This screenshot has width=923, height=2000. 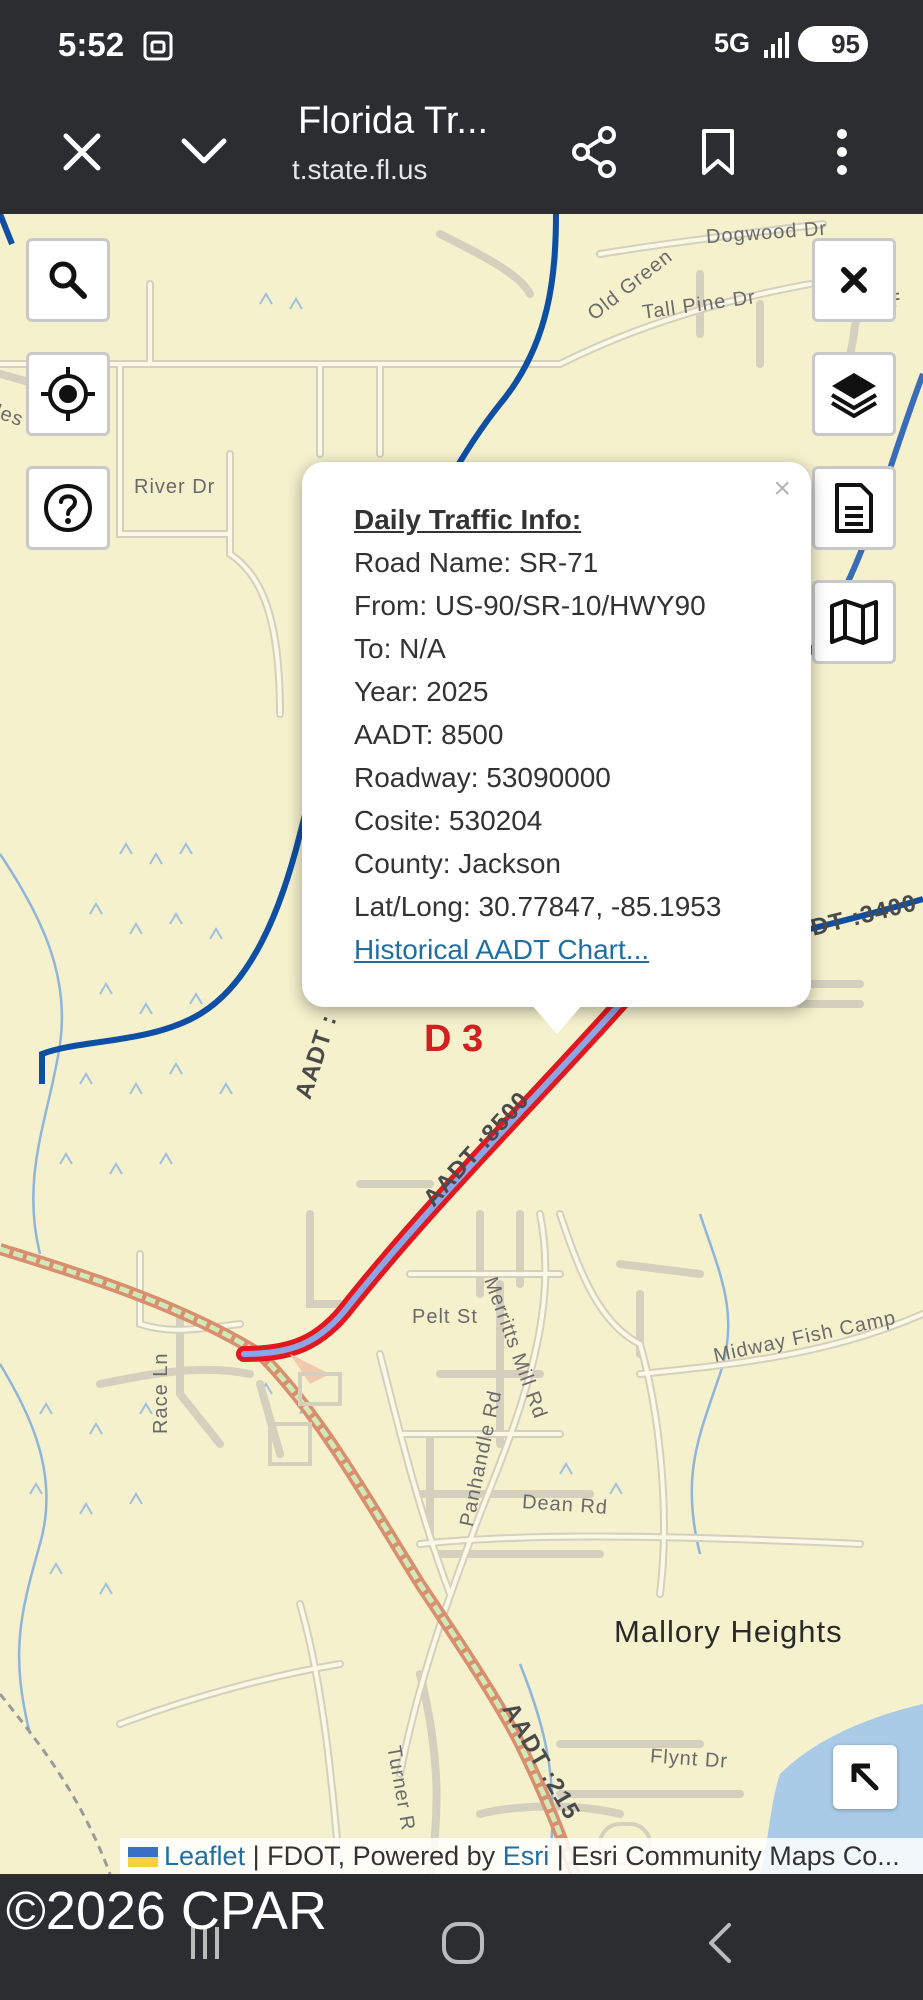 I want to click on street-label: River Dr, so click(x=175, y=487).